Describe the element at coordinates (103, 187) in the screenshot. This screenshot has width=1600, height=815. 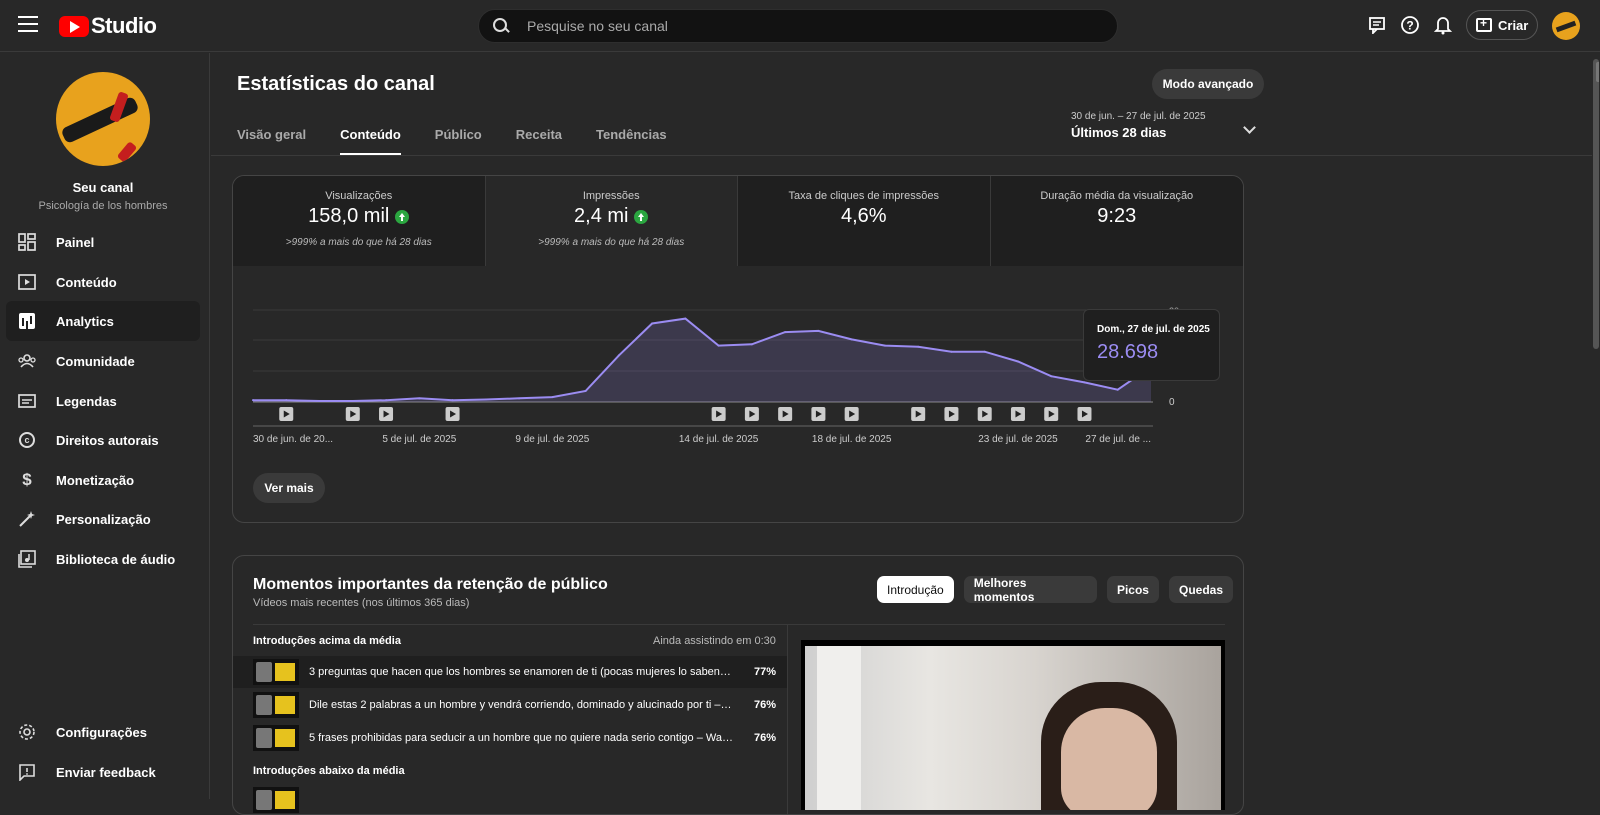
I see `channel-name: Seu canal` at that location.